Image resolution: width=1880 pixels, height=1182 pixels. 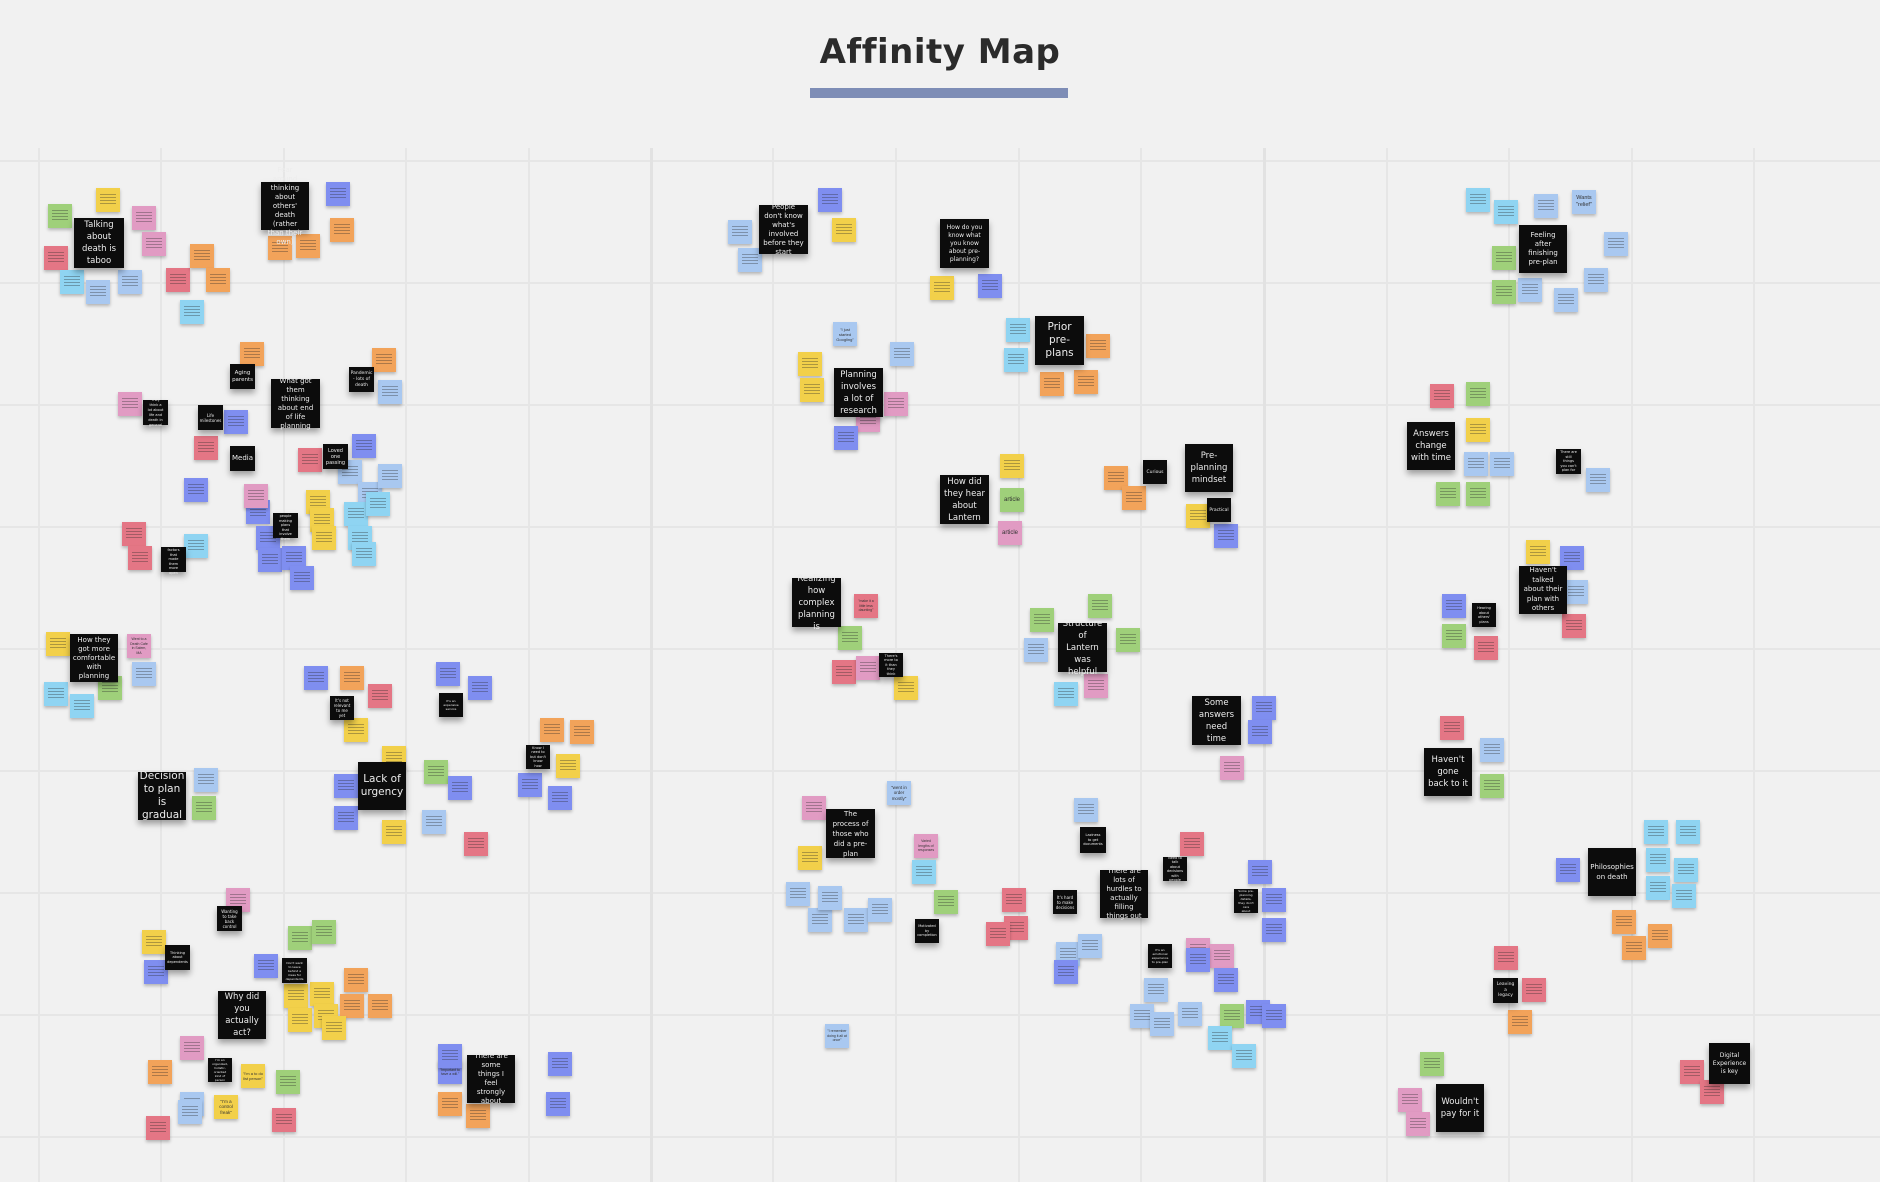 I want to click on cluster-header: There's more to it than they think, so click(x=891, y=665).